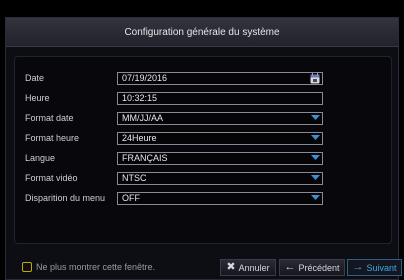  Describe the element at coordinates (27, 267) in the screenshot. I see `dont-show-checkbox` at that location.